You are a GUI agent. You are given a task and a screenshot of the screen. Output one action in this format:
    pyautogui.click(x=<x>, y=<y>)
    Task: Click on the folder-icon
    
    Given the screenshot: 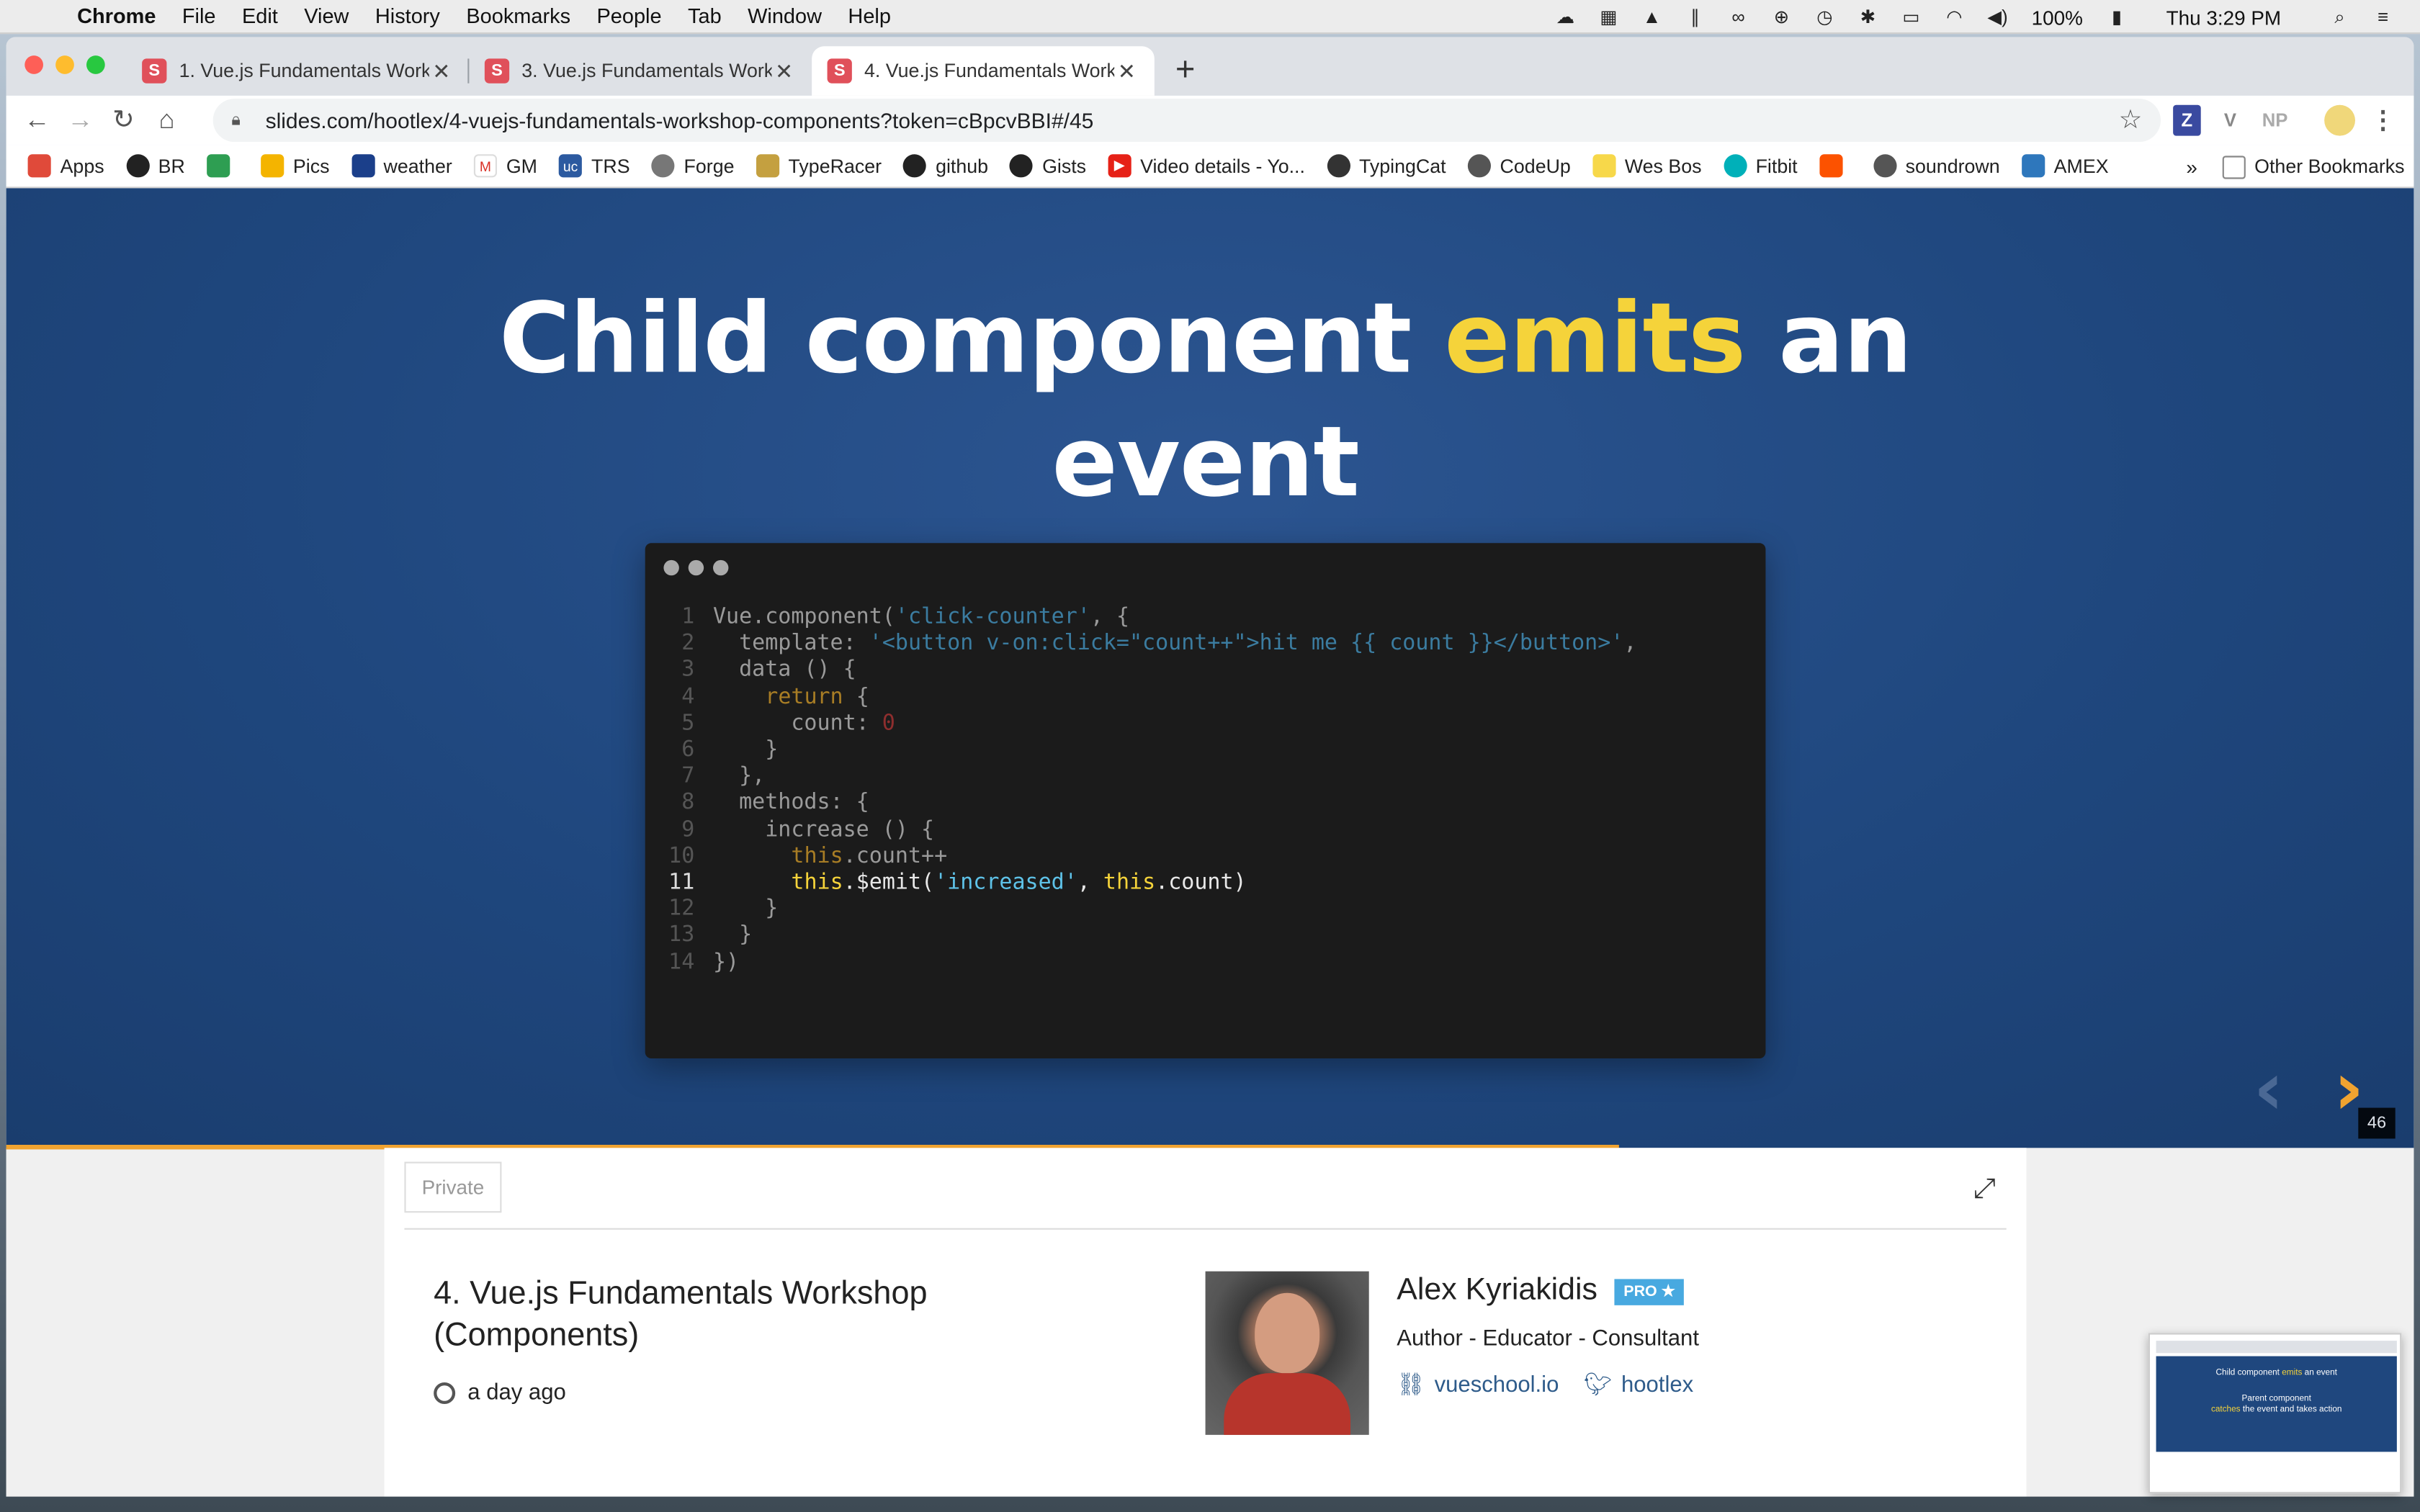 What is the action you would take?
    pyautogui.click(x=2234, y=167)
    